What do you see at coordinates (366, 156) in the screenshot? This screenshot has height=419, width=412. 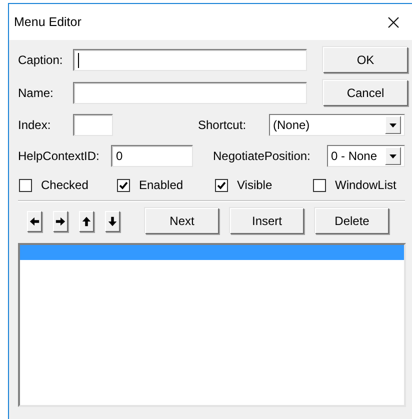 I see `dropdown: 0 - None` at bounding box center [366, 156].